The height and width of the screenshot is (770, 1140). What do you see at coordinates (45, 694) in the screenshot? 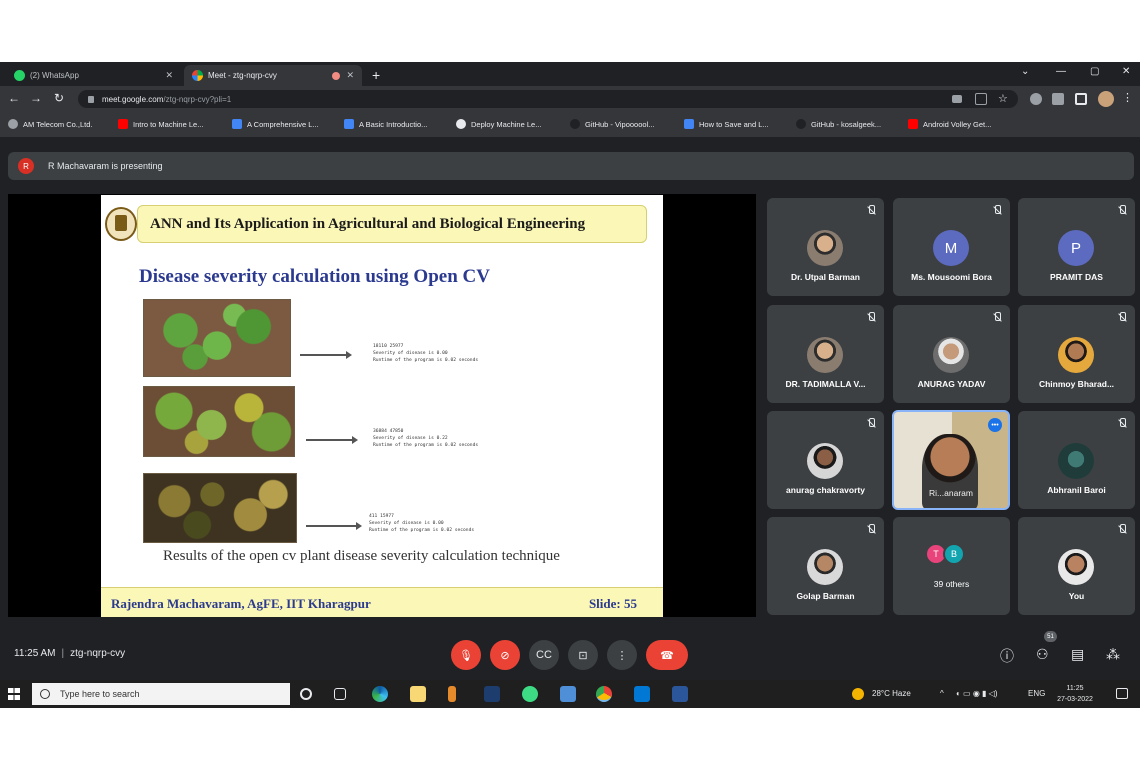
I see `search-icon` at bounding box center [45, 694].